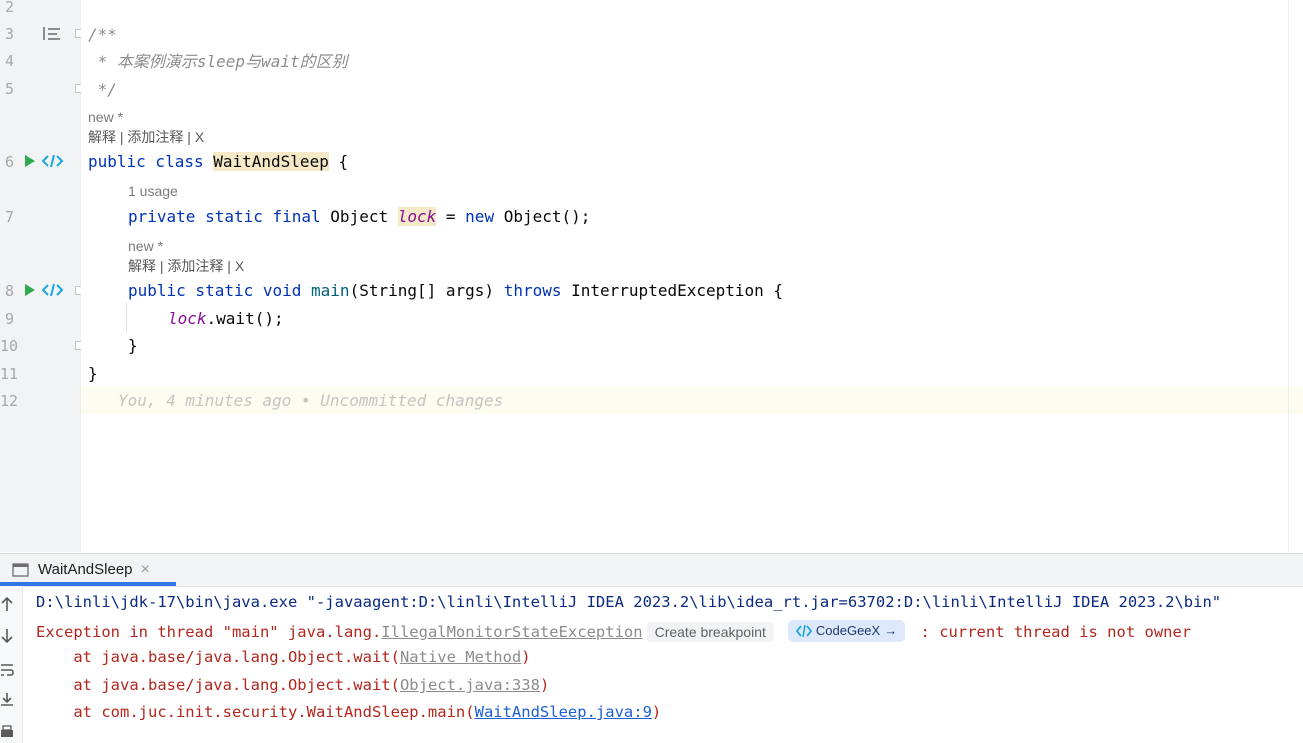 Image resolution: width=1303 pixels, height=743 pixels. Describe the element at coordinates (9, 217) in the screenshot. I see `line-number: 7` at that location.